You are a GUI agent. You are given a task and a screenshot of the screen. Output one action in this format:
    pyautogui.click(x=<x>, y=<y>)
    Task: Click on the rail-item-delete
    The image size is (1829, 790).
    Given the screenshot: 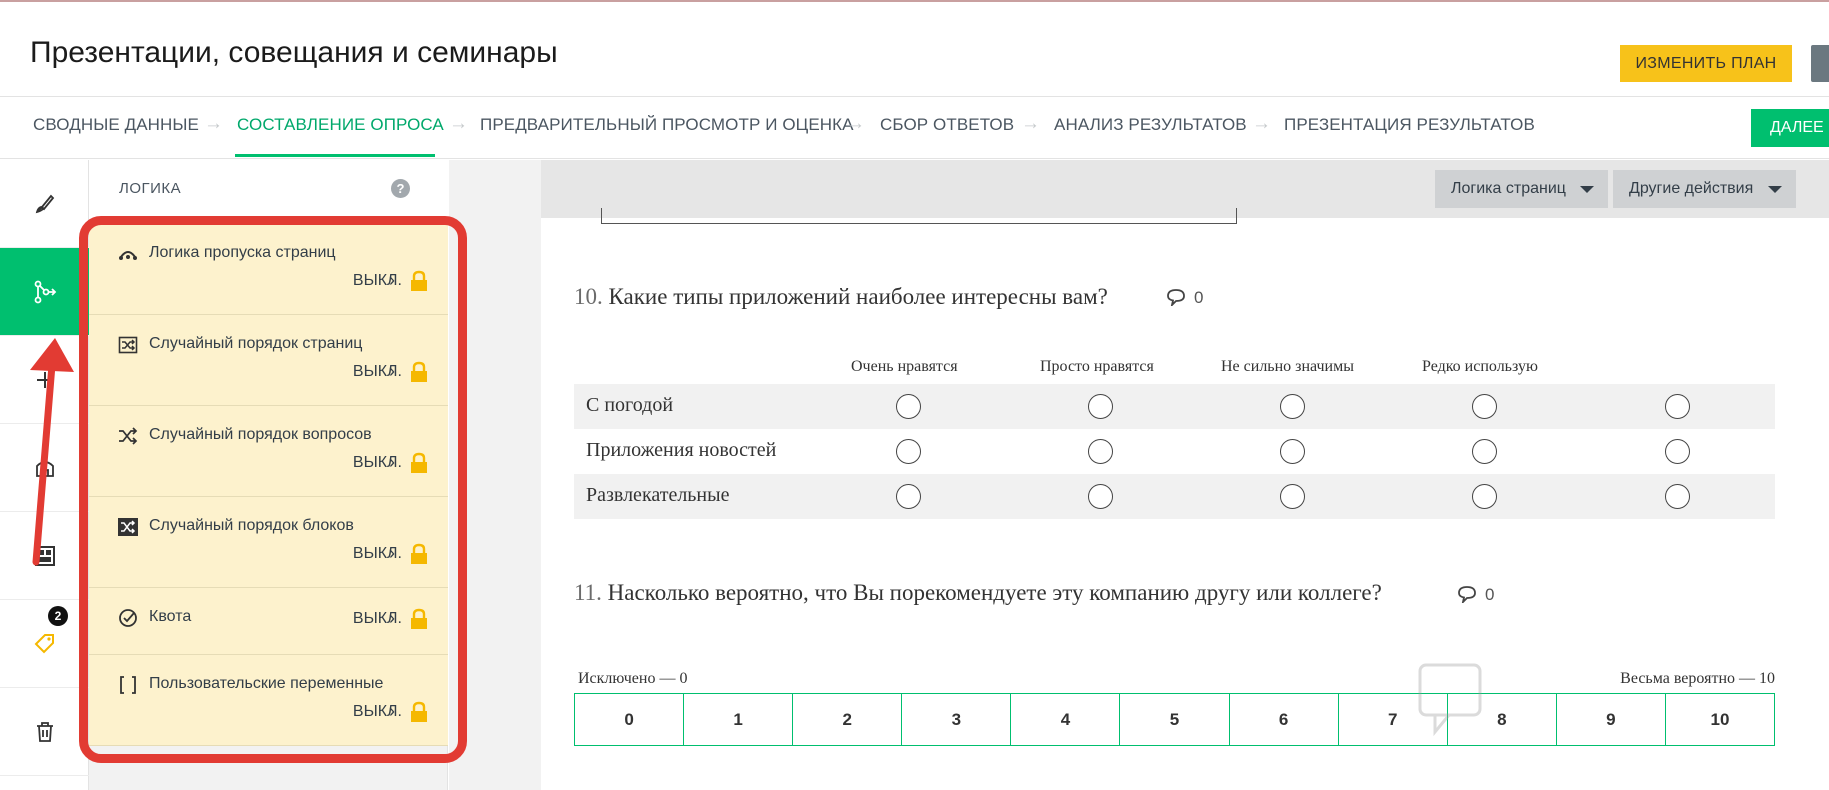 What is the action you would take?
    pyautogui.click(x=44, y=732)
    